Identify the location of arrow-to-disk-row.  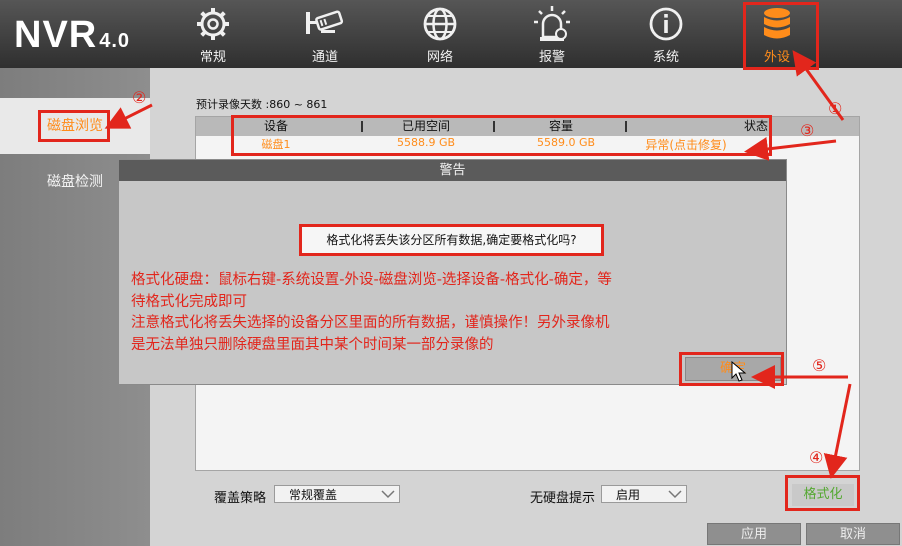
(790, 149).